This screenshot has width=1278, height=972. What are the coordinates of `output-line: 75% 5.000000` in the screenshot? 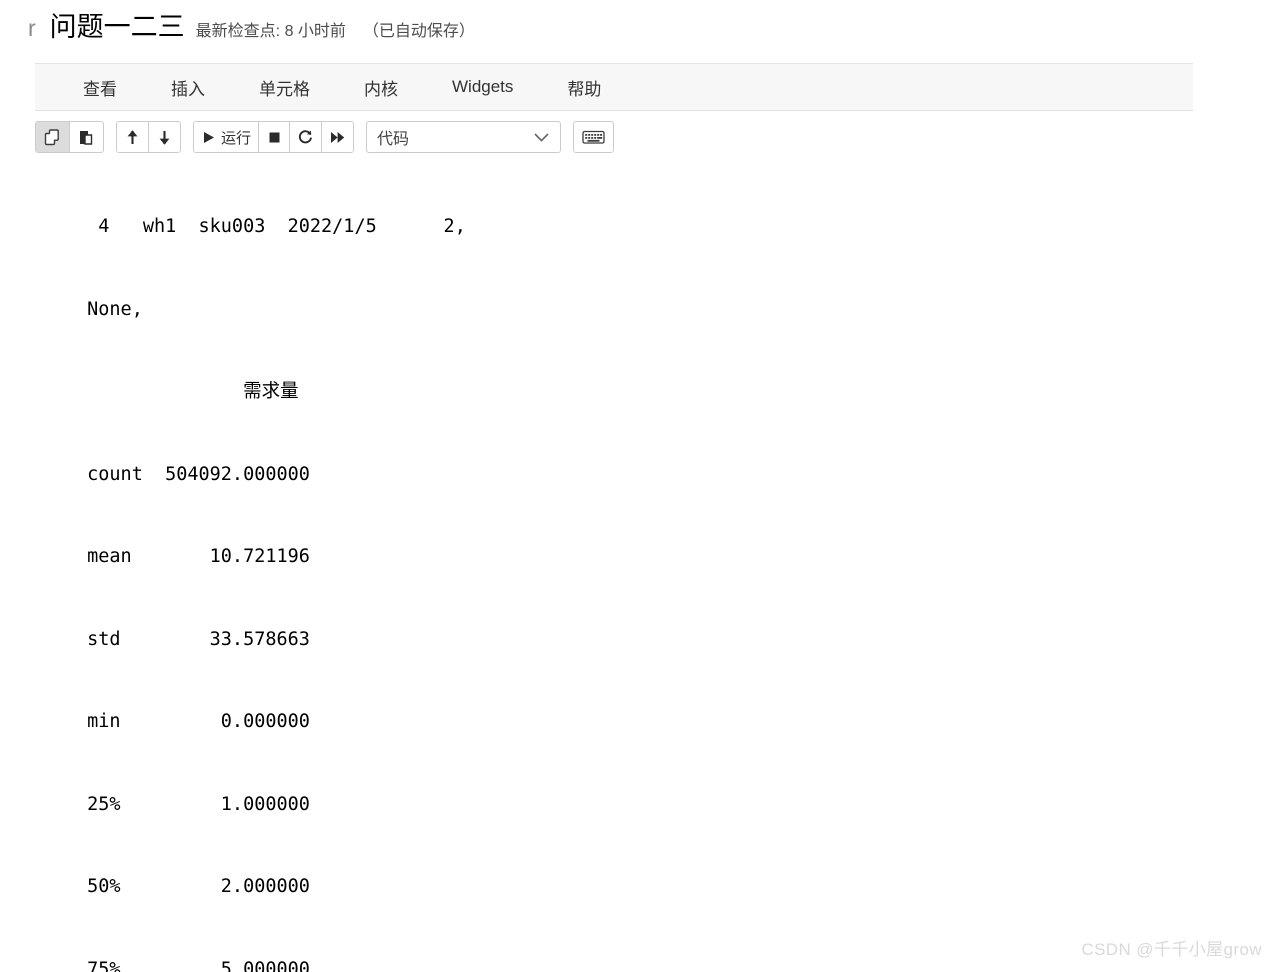 It's located at (193, 965).